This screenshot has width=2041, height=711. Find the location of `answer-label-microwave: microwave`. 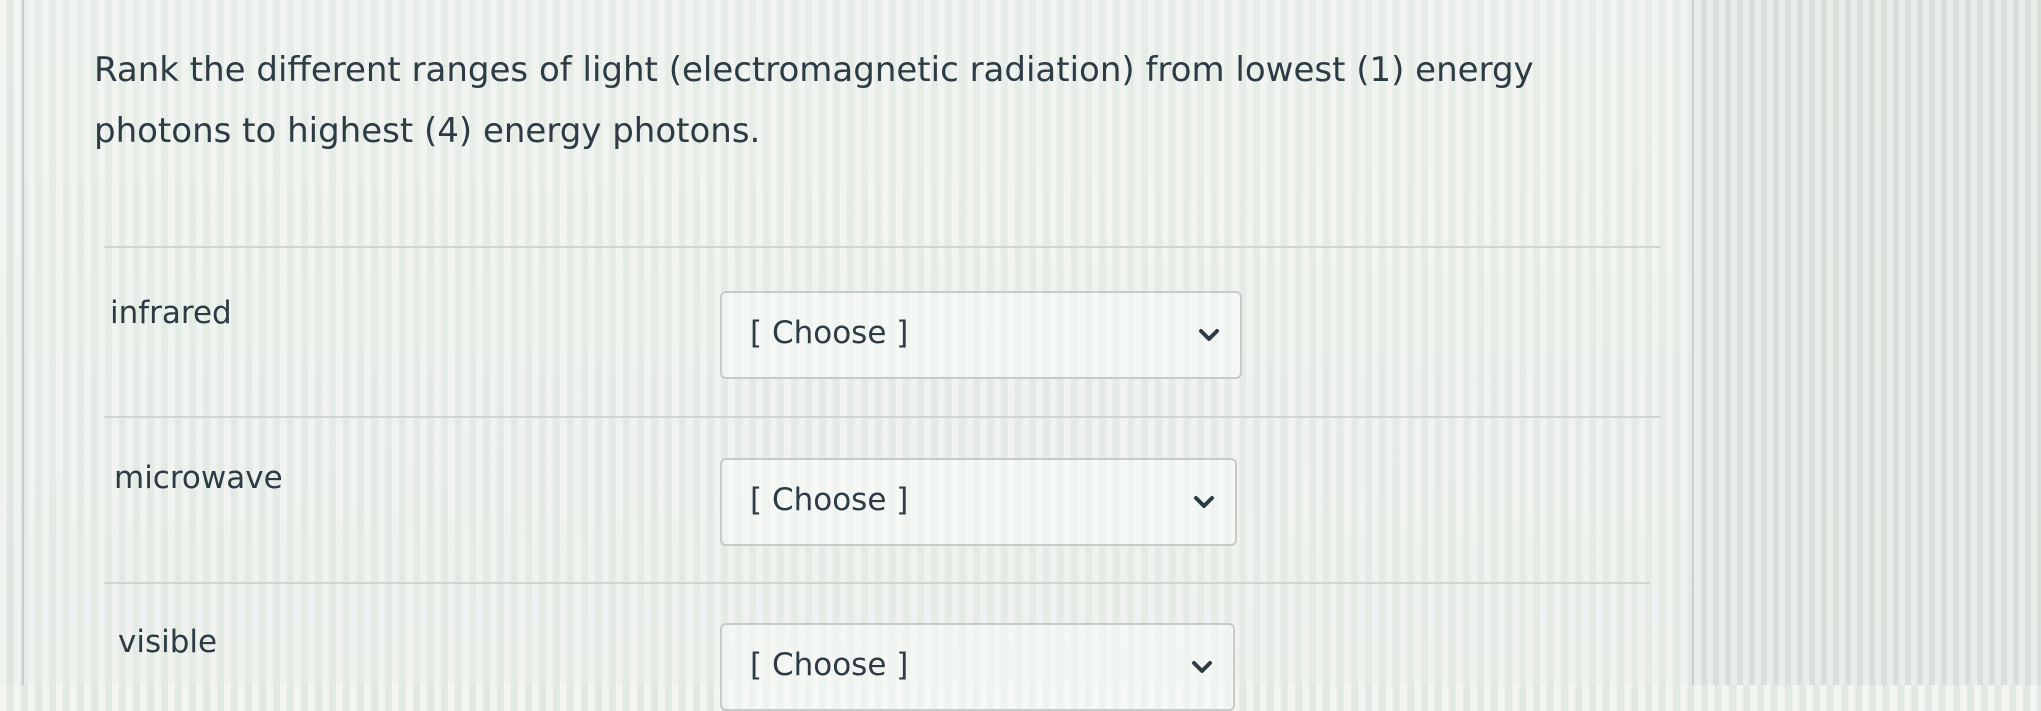

answer-label-microwave: microwave is located at coordinates (198, 478).